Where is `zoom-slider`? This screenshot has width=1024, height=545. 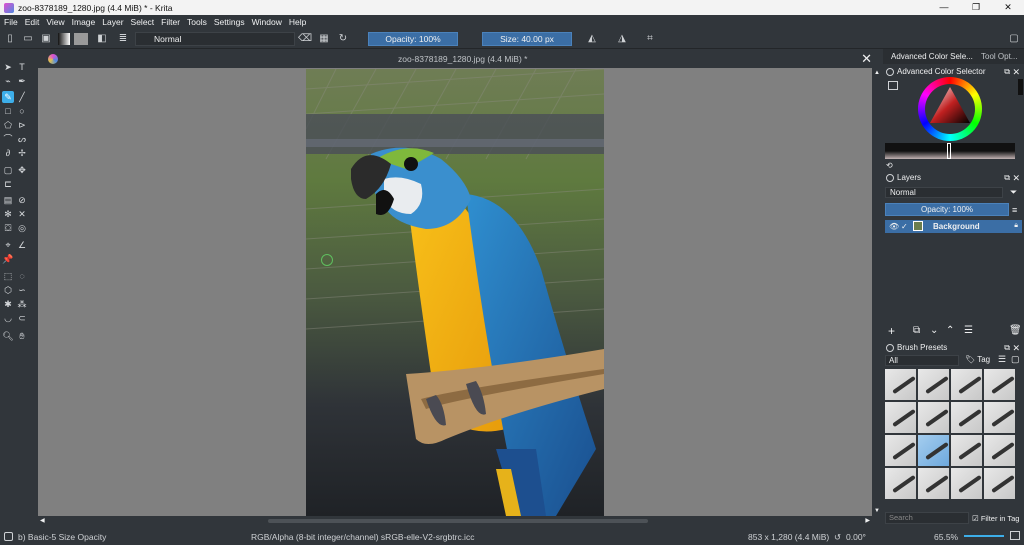
zoom-slider is located at coordinates (984, 536).